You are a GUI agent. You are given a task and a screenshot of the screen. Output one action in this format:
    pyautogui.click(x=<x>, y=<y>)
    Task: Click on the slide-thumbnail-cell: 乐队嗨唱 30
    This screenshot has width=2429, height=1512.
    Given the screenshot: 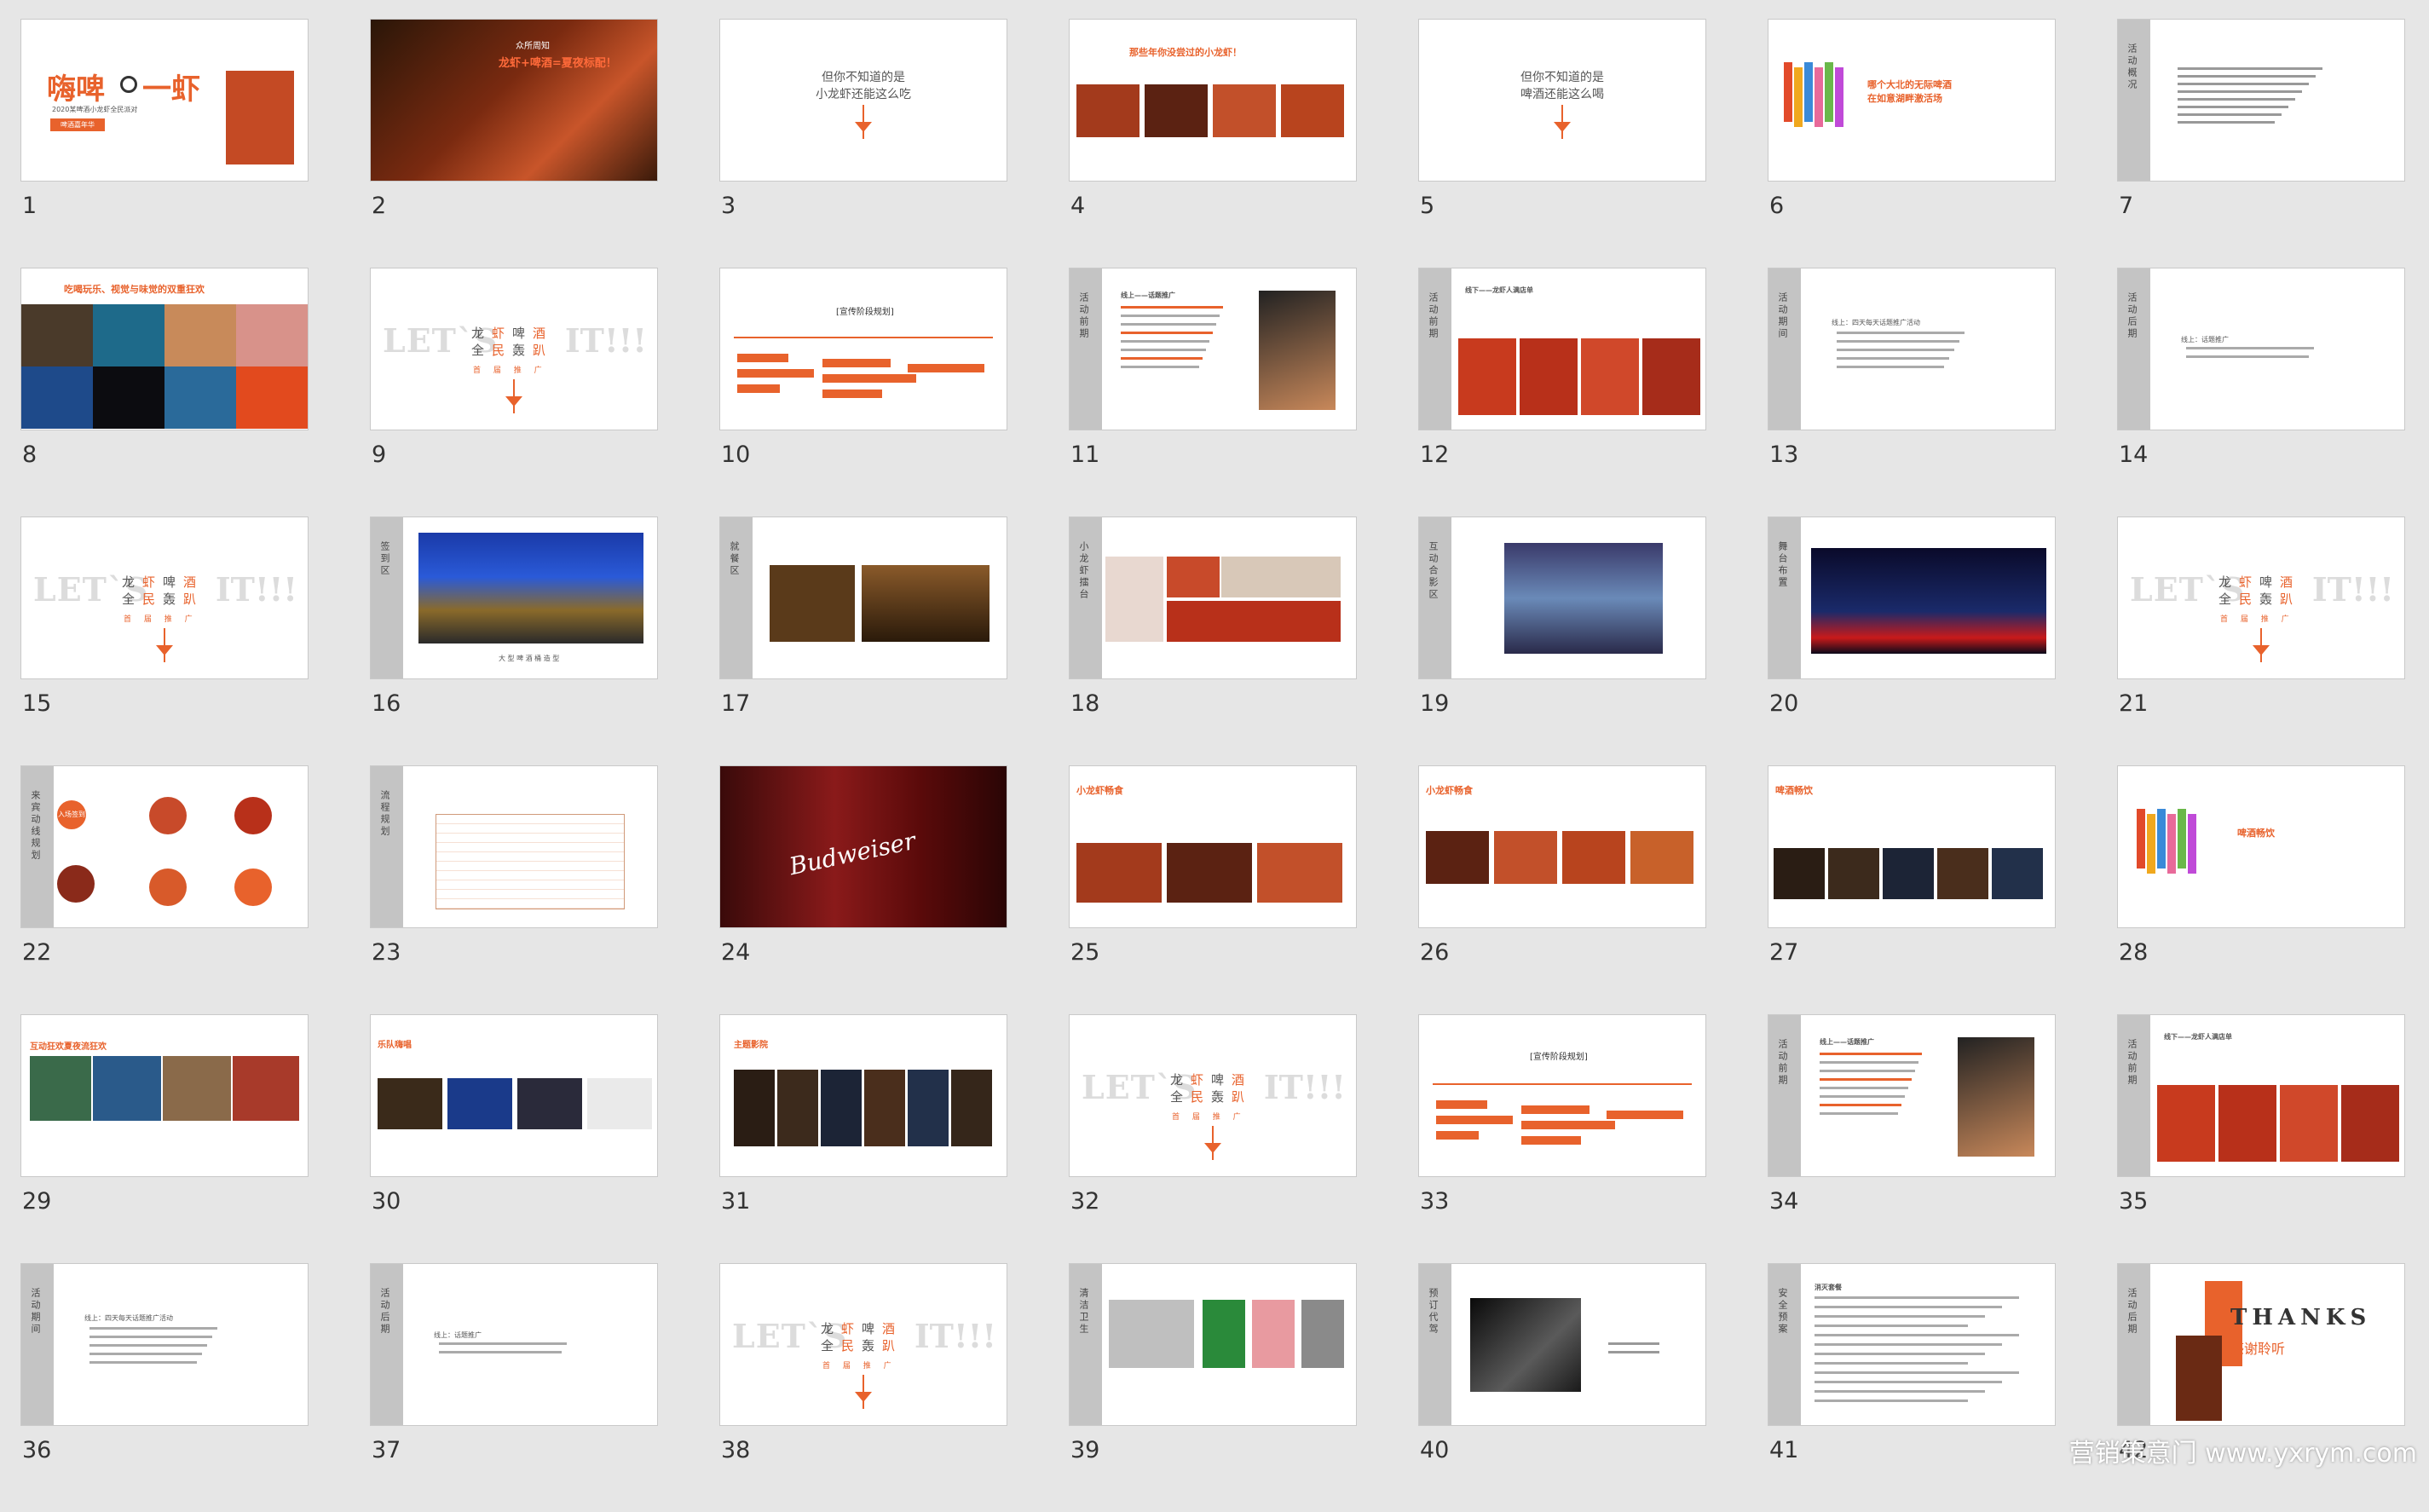 What is the action you would take?
    pyautogui.click(x=514, y=1138)
    